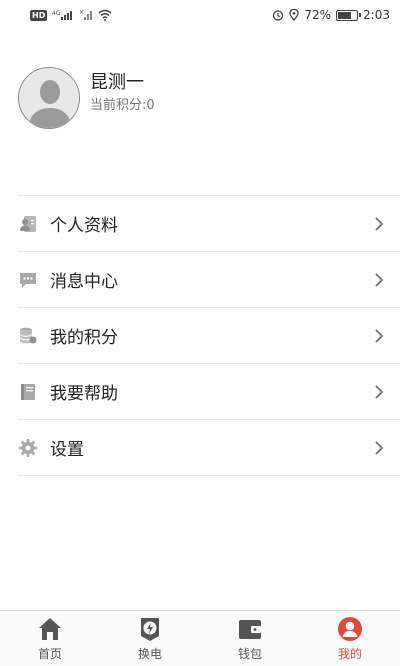 The width and height of the screenshot is (400, 666). What do you see at coordinates (349, 15) in the screenshot?
I see `battery-icon` at bounding box center [349, 15].